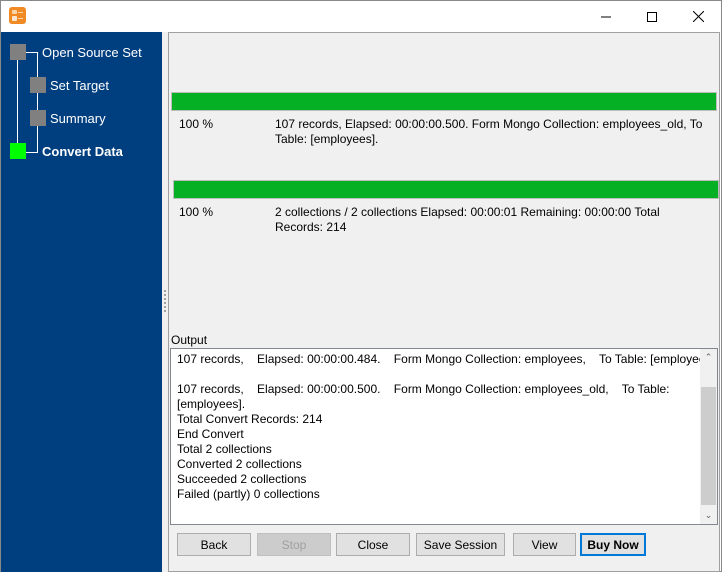 The image size is (722, 572). I want to click on total-progress-bar, so click(446, 189).